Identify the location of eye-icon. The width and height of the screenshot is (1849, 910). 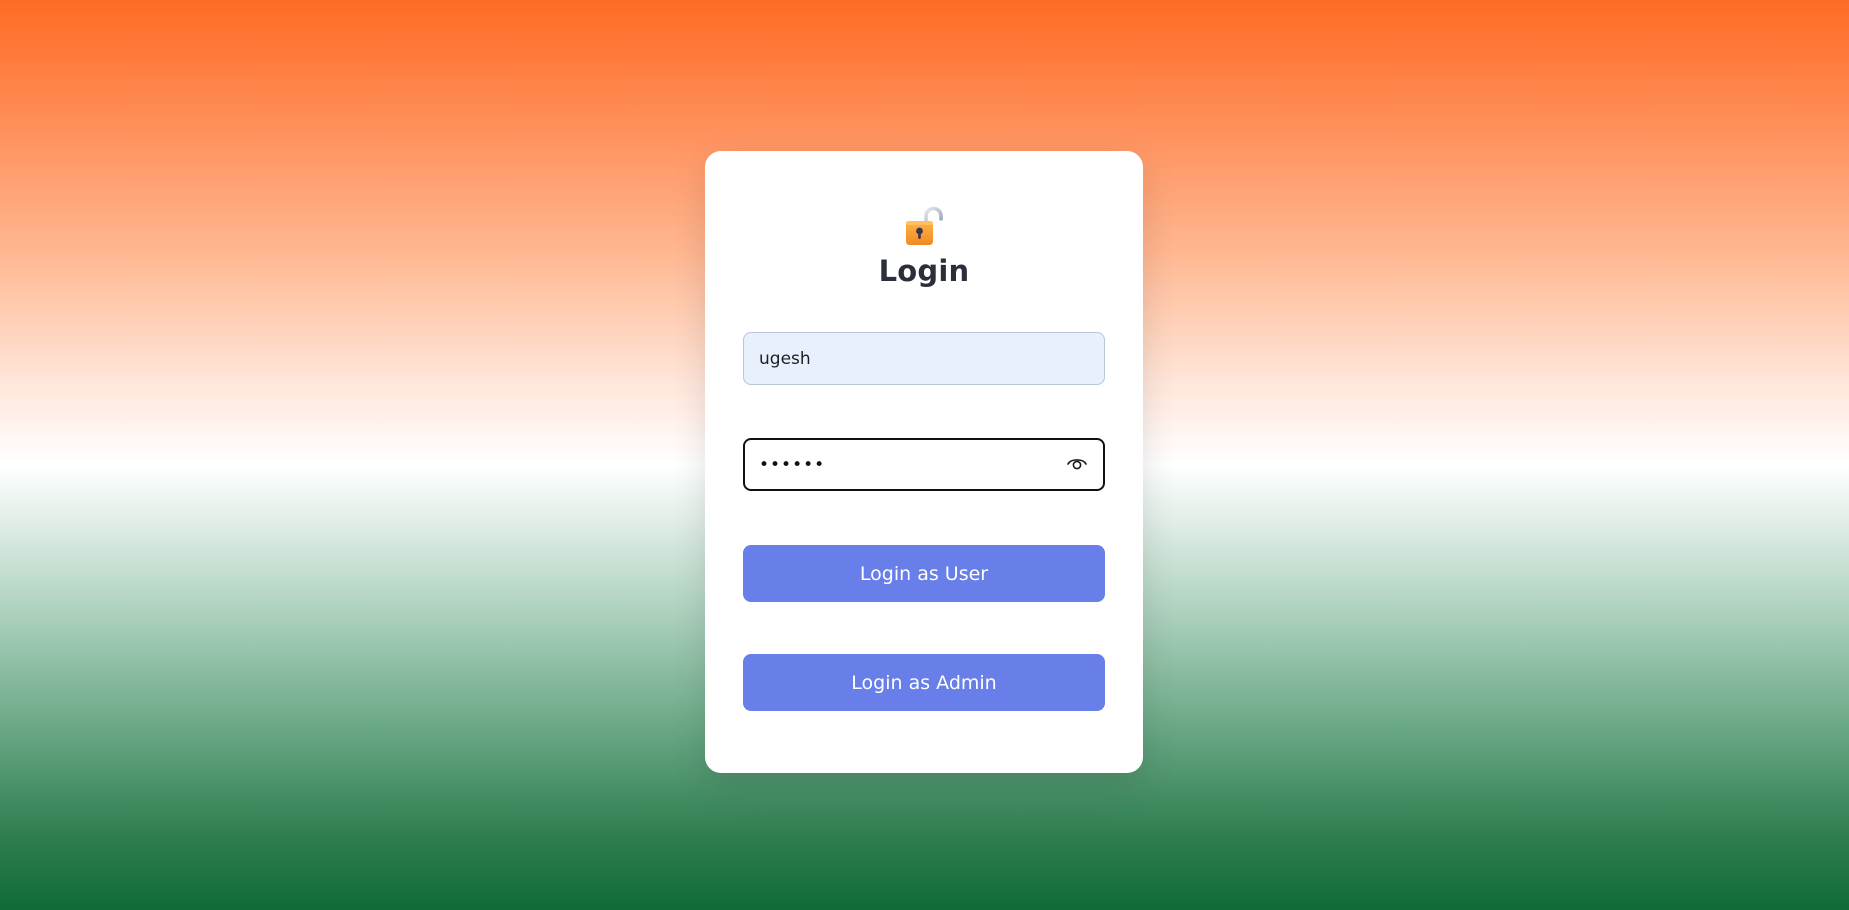
(1077, 464).